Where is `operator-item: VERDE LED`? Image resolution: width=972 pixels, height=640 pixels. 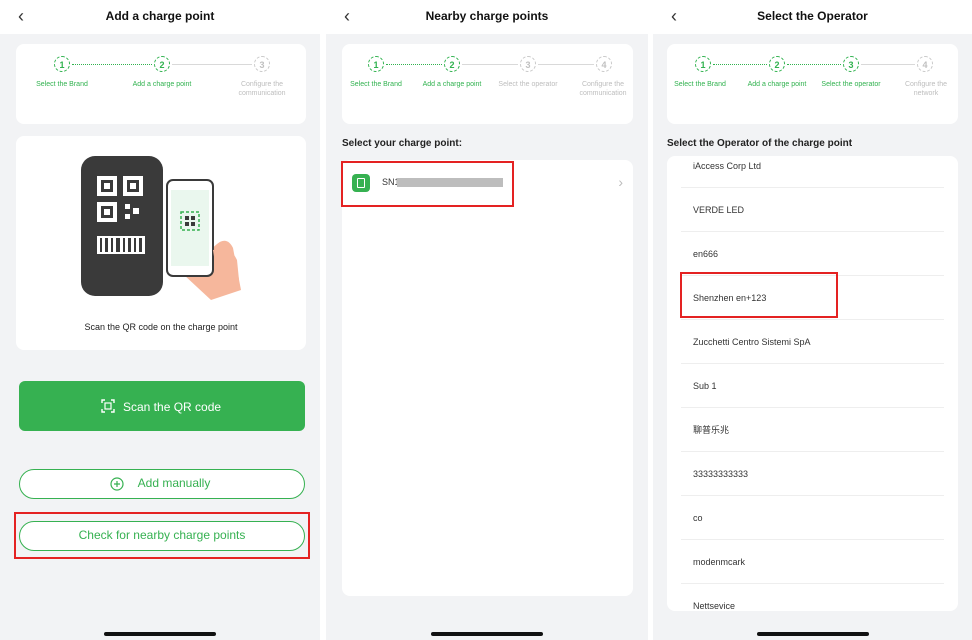 operator-item: VERDE LED is located at coordinates (812, 210).